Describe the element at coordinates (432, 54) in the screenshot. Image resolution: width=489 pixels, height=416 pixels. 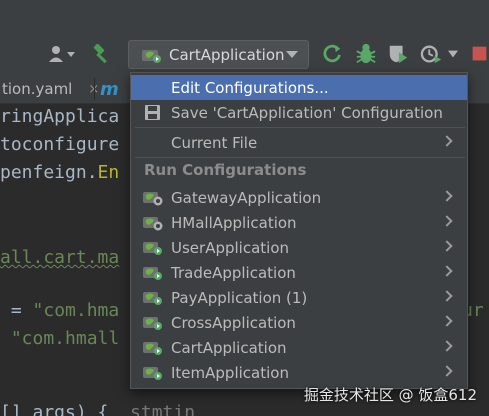
I see `profile-icon` at that location.